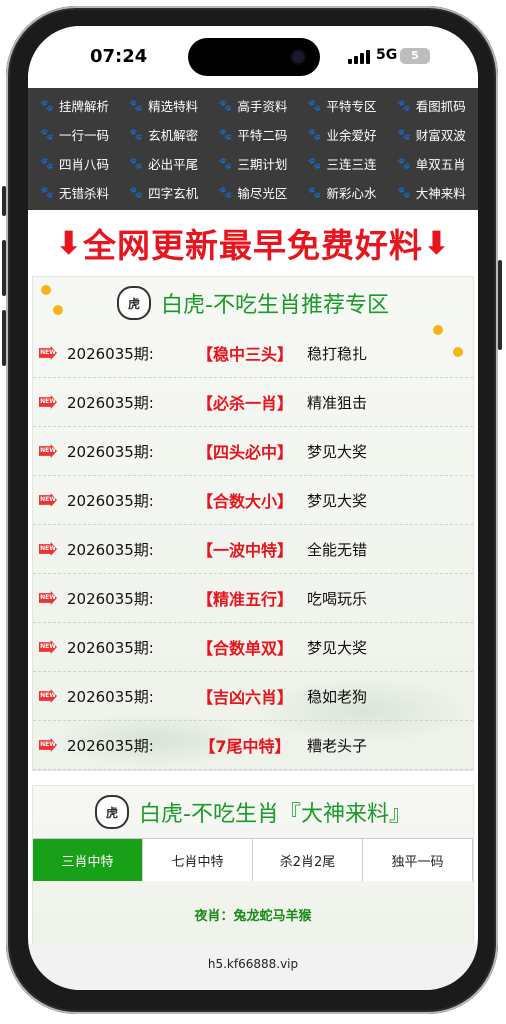 The width and height of the screenshot is (506, 1024). I want to click on section-header: 虎 白虎-不吃生肖『大神来料』, so click(253, 812).